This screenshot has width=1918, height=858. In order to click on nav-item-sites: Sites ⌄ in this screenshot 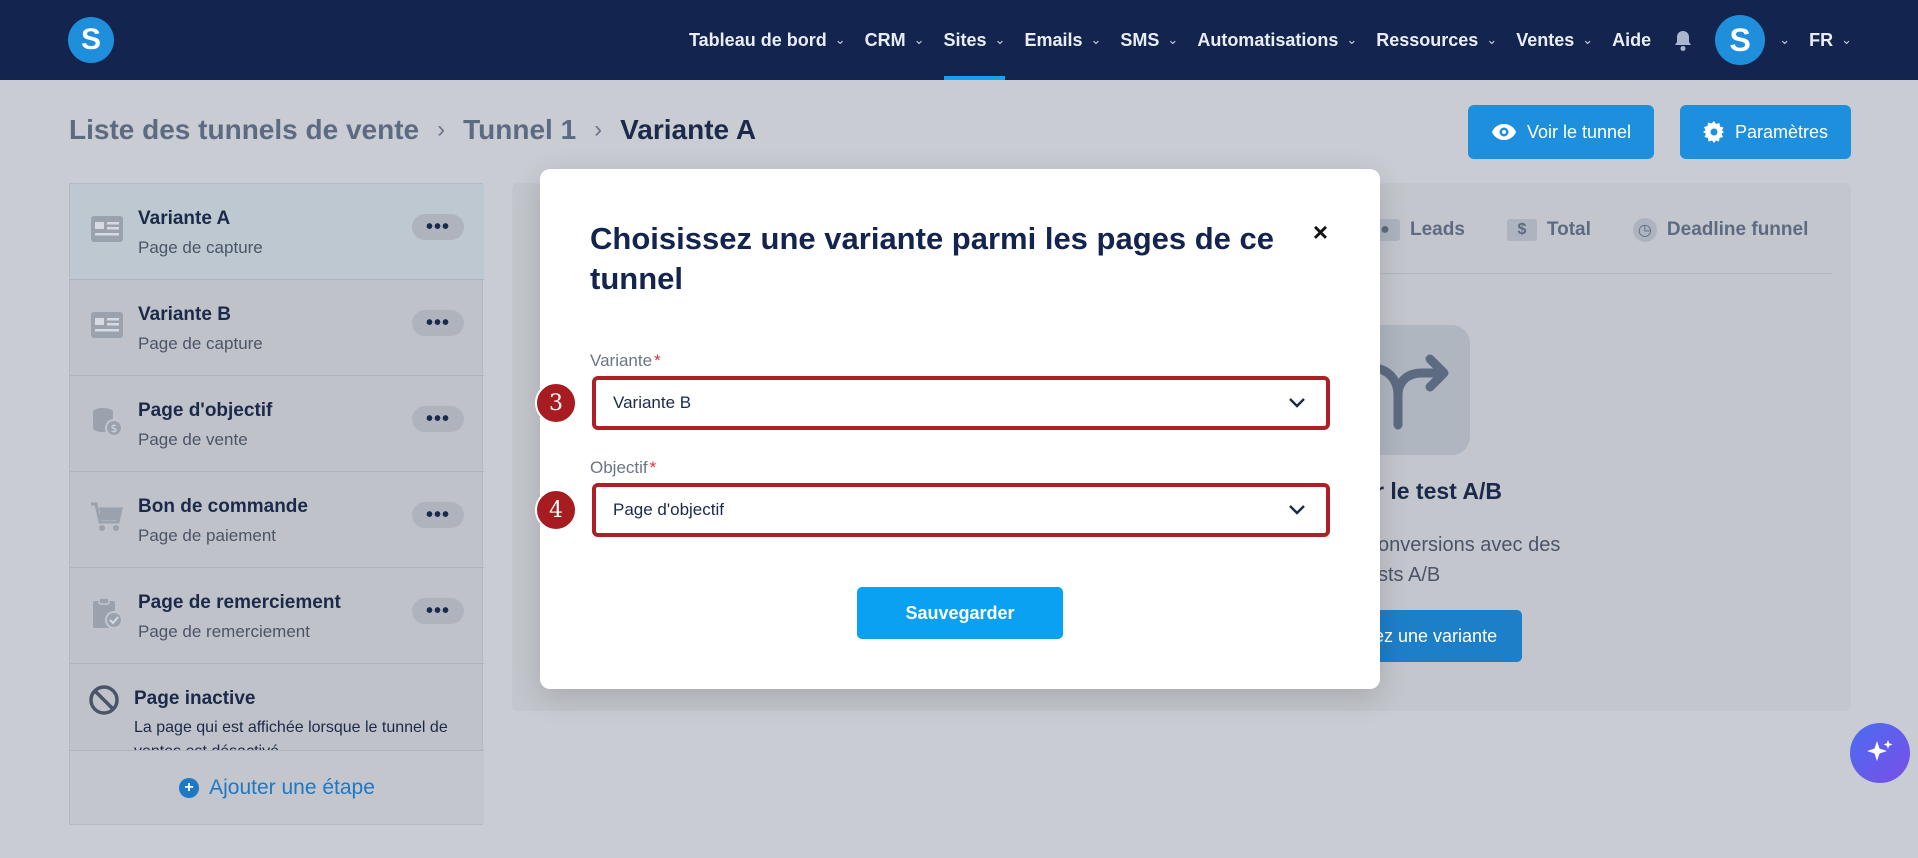, I will do `click(974, 40)`.